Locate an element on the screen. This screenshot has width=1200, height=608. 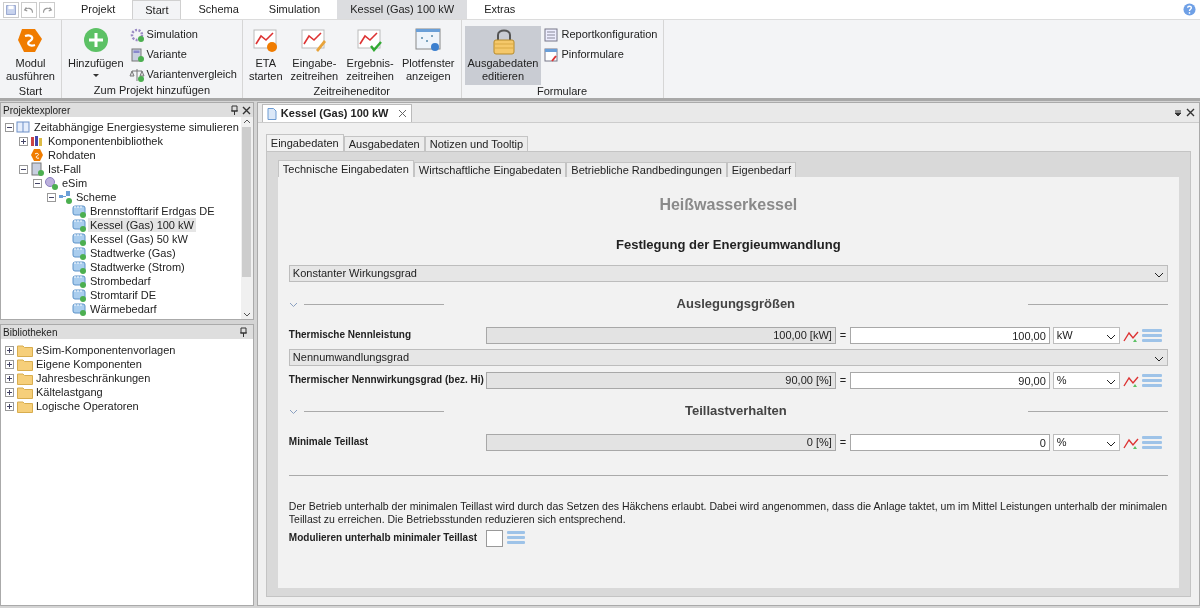
ribbon-button: Variante is located at coordinates (183, 54).